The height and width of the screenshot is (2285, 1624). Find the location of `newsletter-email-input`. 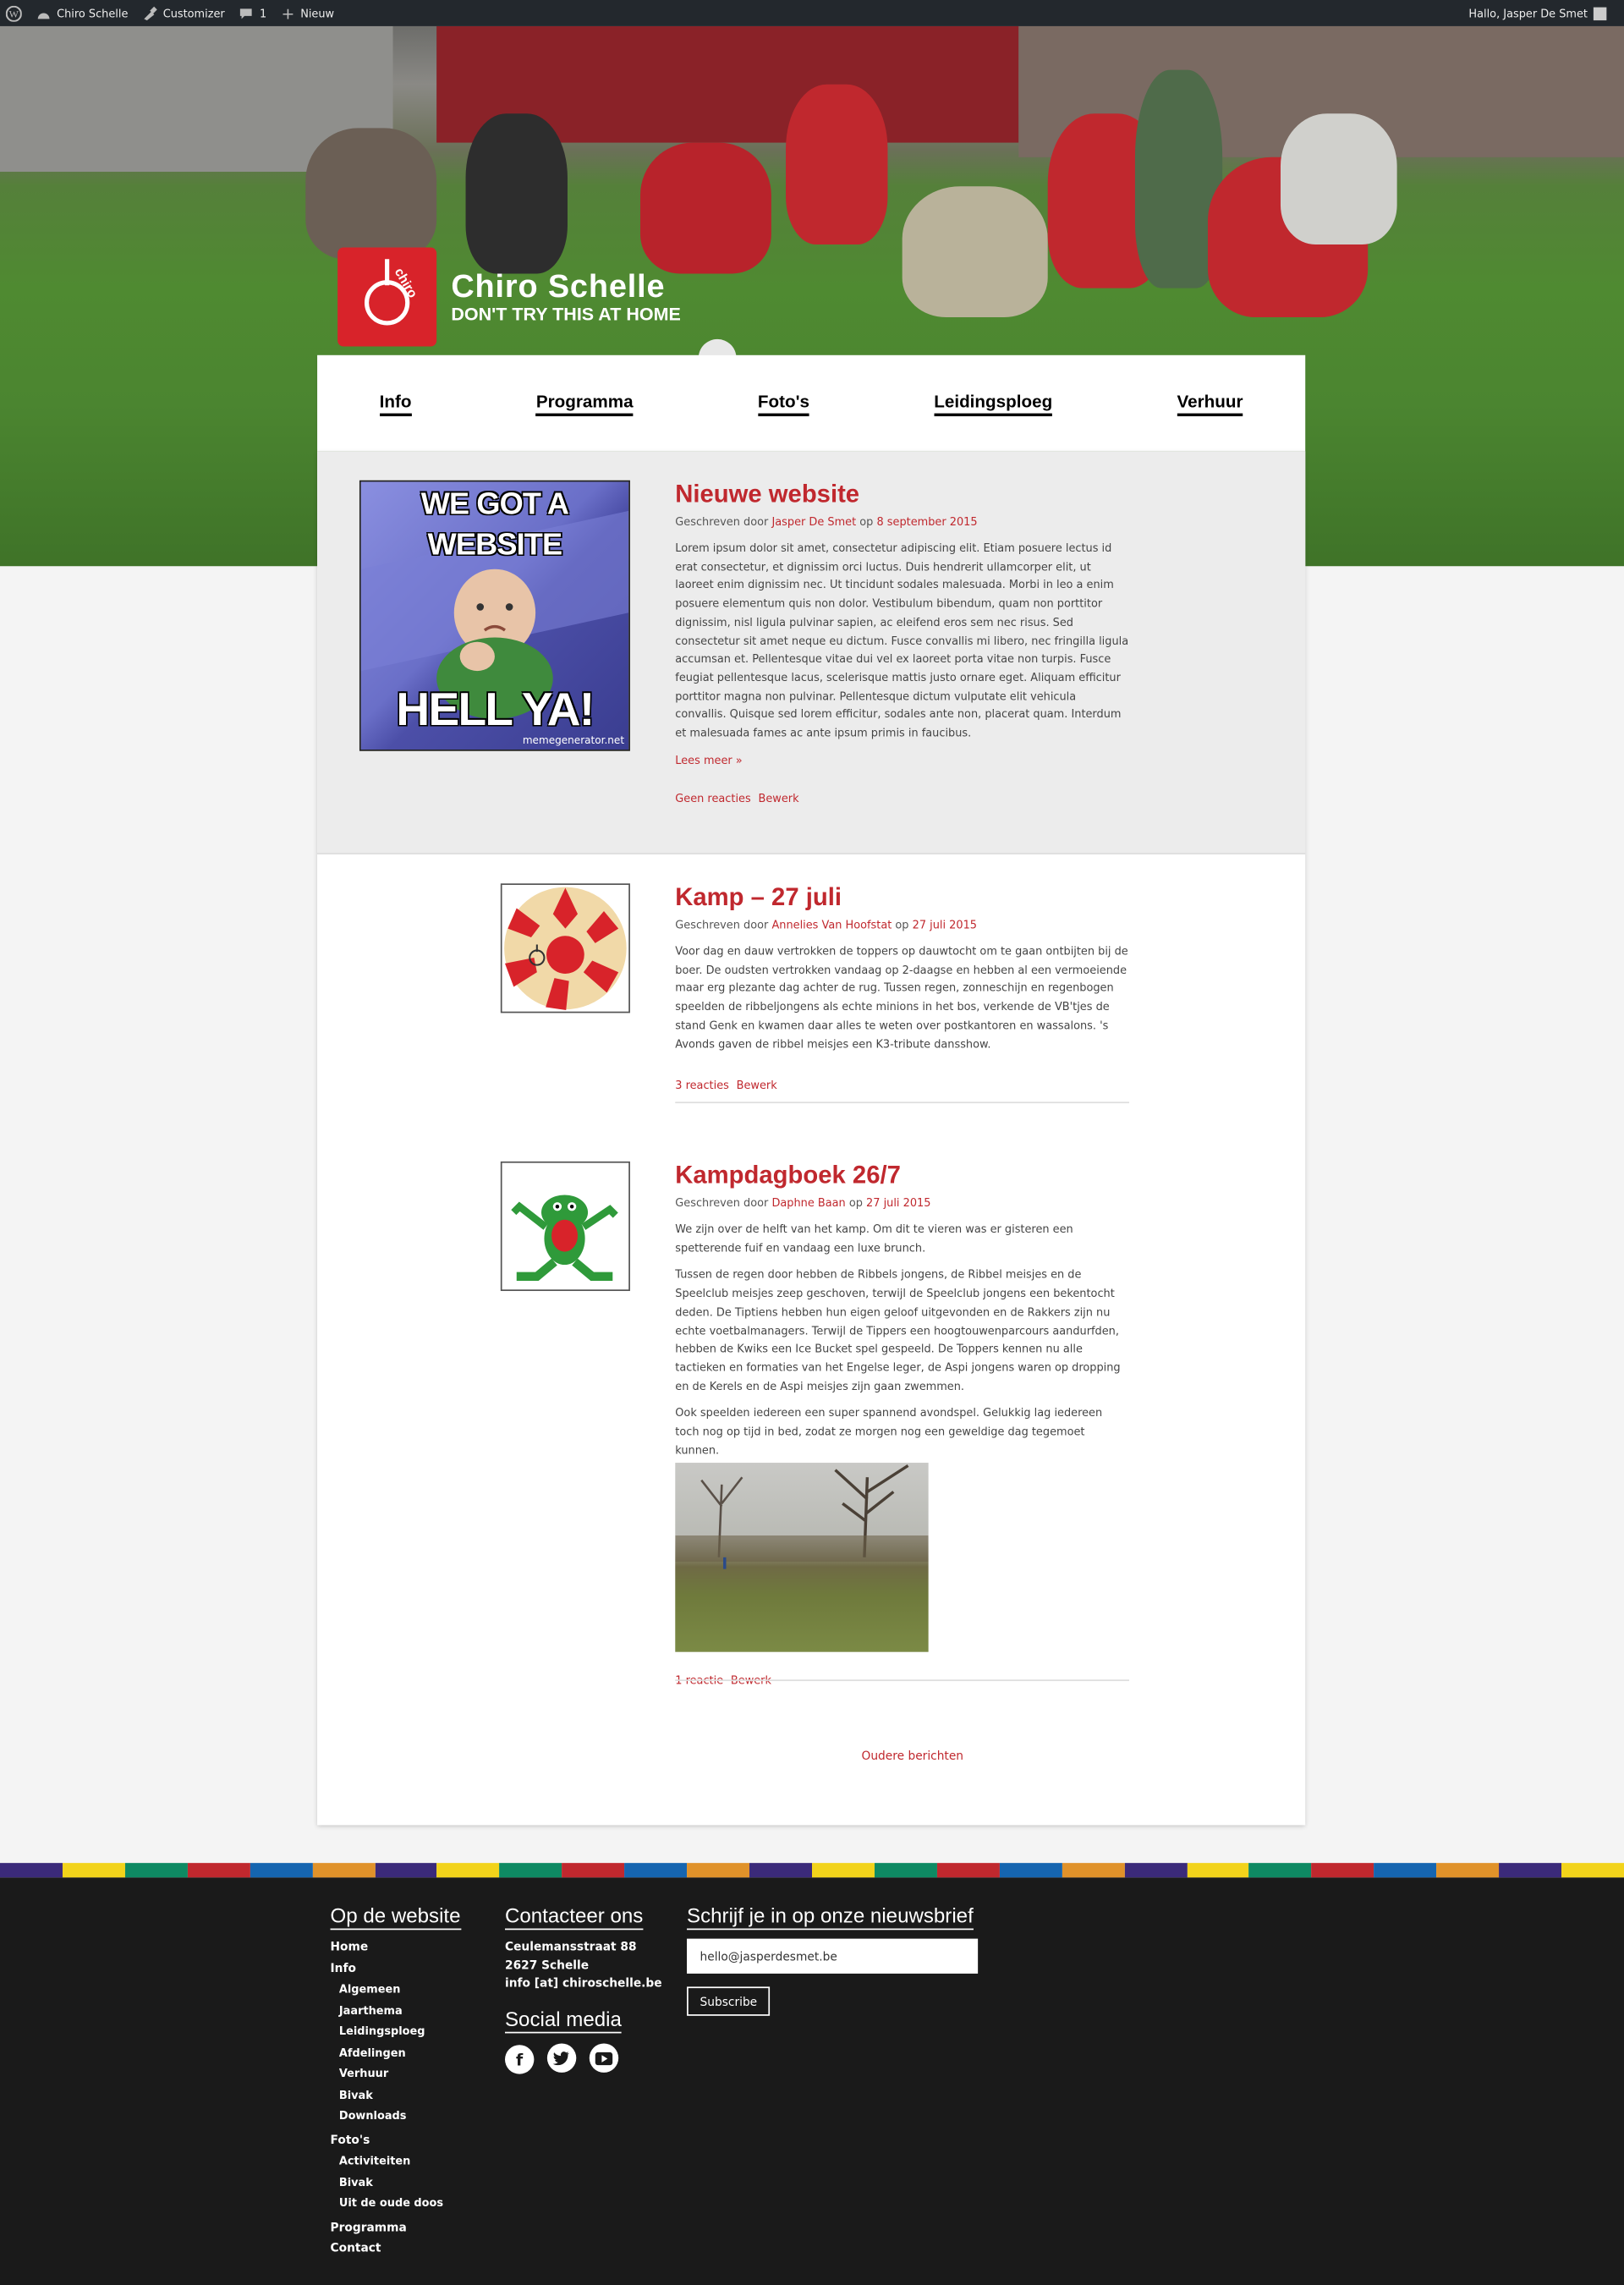

newsletter-email-input is located at coordinates (833, 1956).